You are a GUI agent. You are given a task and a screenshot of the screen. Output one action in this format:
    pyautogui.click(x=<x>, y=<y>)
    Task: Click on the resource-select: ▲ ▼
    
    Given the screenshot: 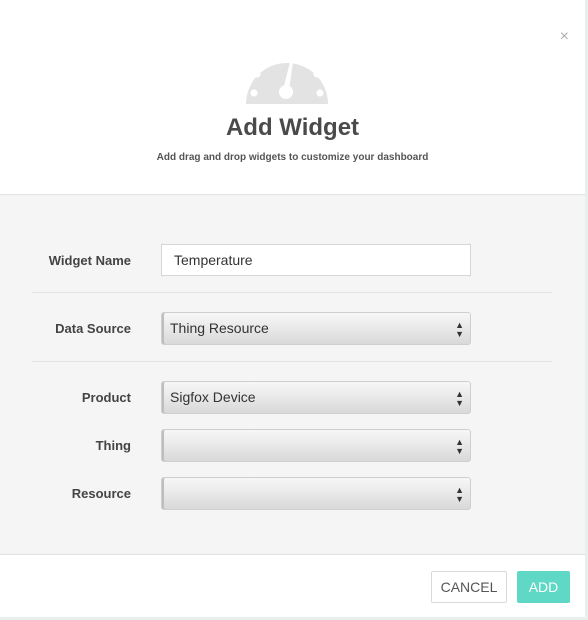 What is the action you would take?
    pyautogui.click(x=316, y=493)
    